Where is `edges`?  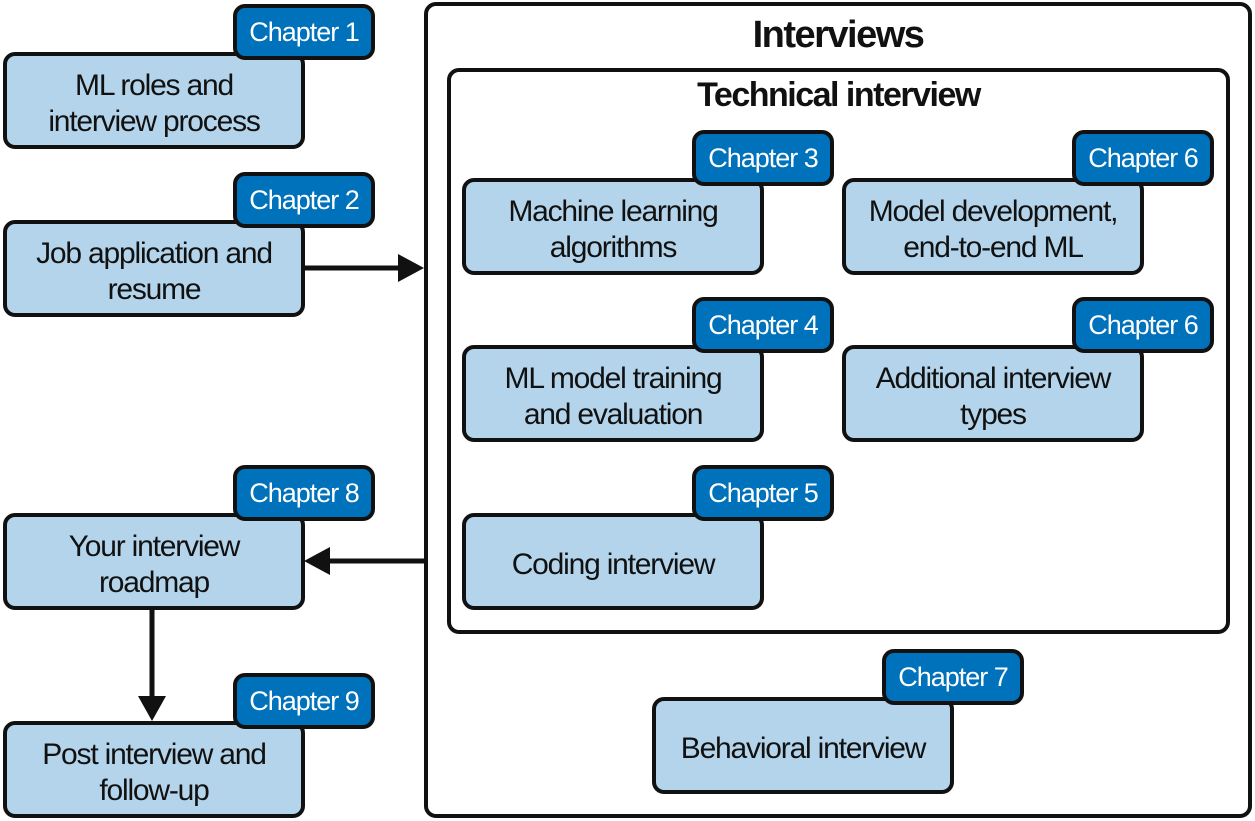
edges is located at coordinates (281, 487).